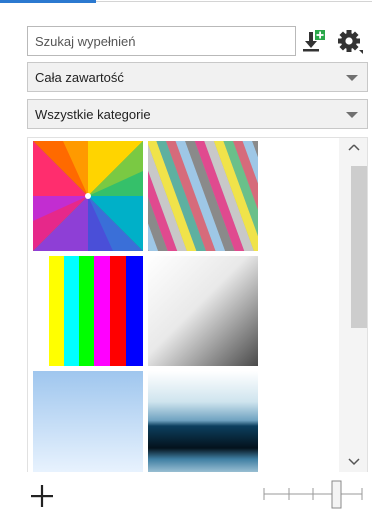  I want to click on chevron-up-icon, so click(354, 147).